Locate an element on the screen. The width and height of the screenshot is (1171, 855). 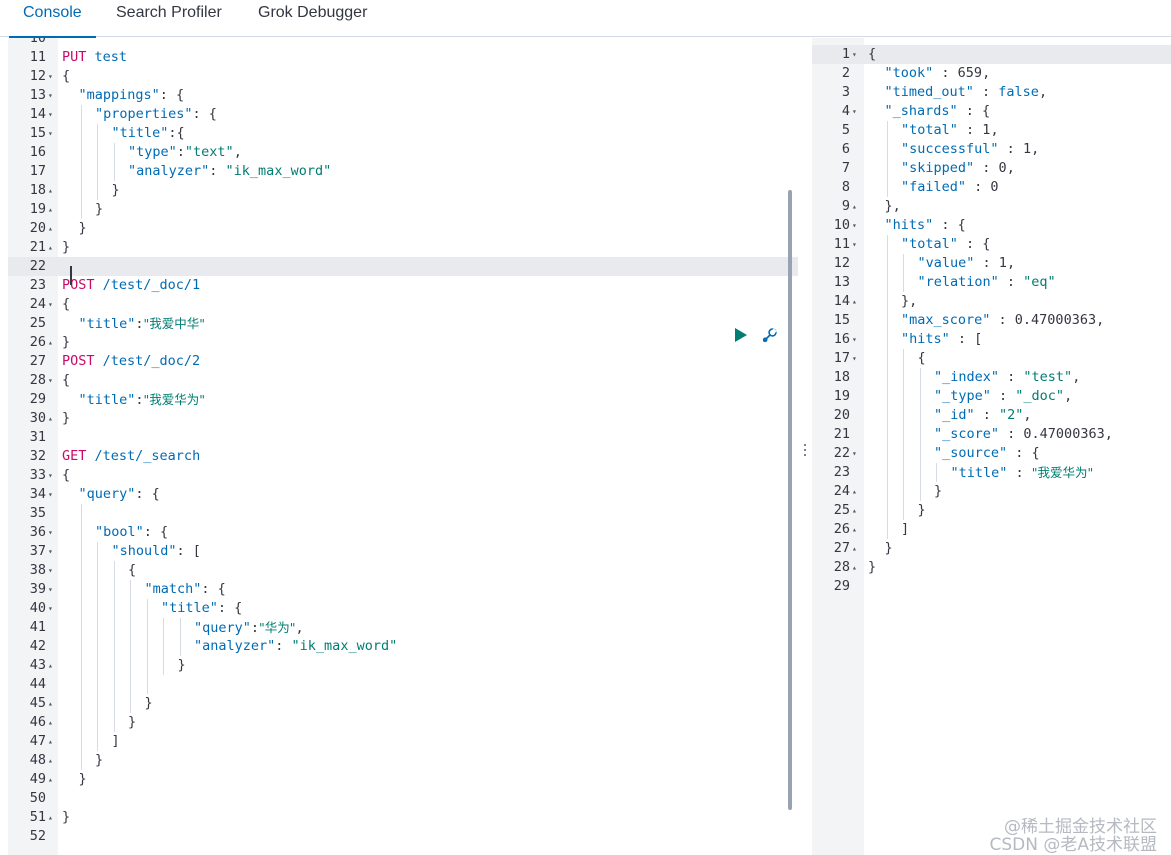
editor-line: 15 ▾ "title":{ is located at coordinates (403, 133).